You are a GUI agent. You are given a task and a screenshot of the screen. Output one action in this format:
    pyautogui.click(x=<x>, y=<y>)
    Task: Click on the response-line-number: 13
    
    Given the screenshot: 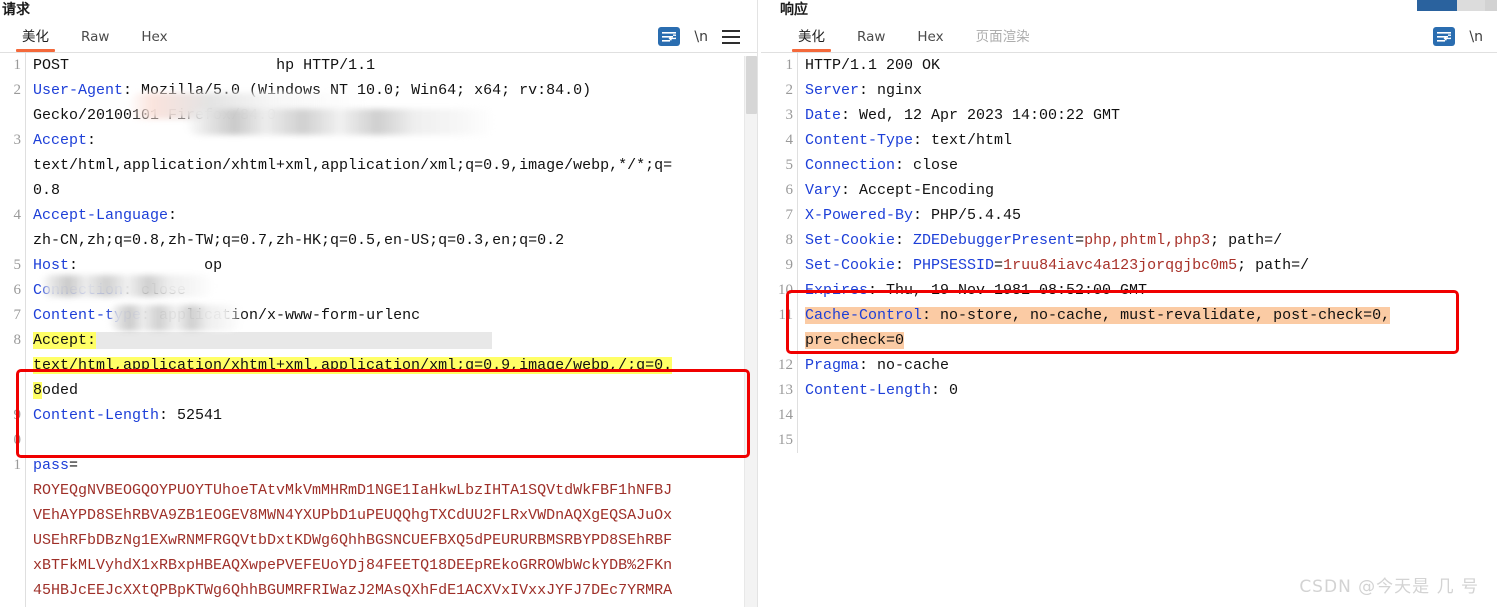 What is the action you would take?
    pyautogui.click(x=785, y=390)
    